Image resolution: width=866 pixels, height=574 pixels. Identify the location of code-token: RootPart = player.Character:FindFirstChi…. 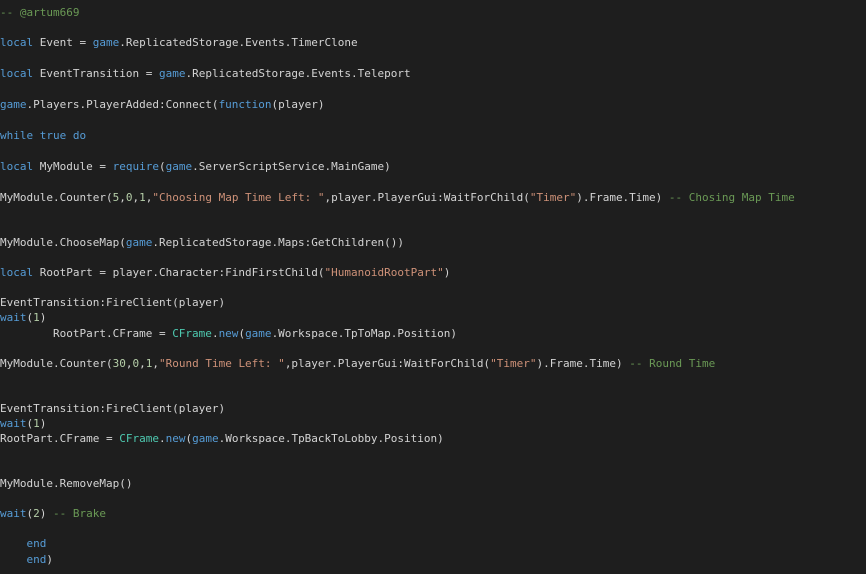
(179, 272).